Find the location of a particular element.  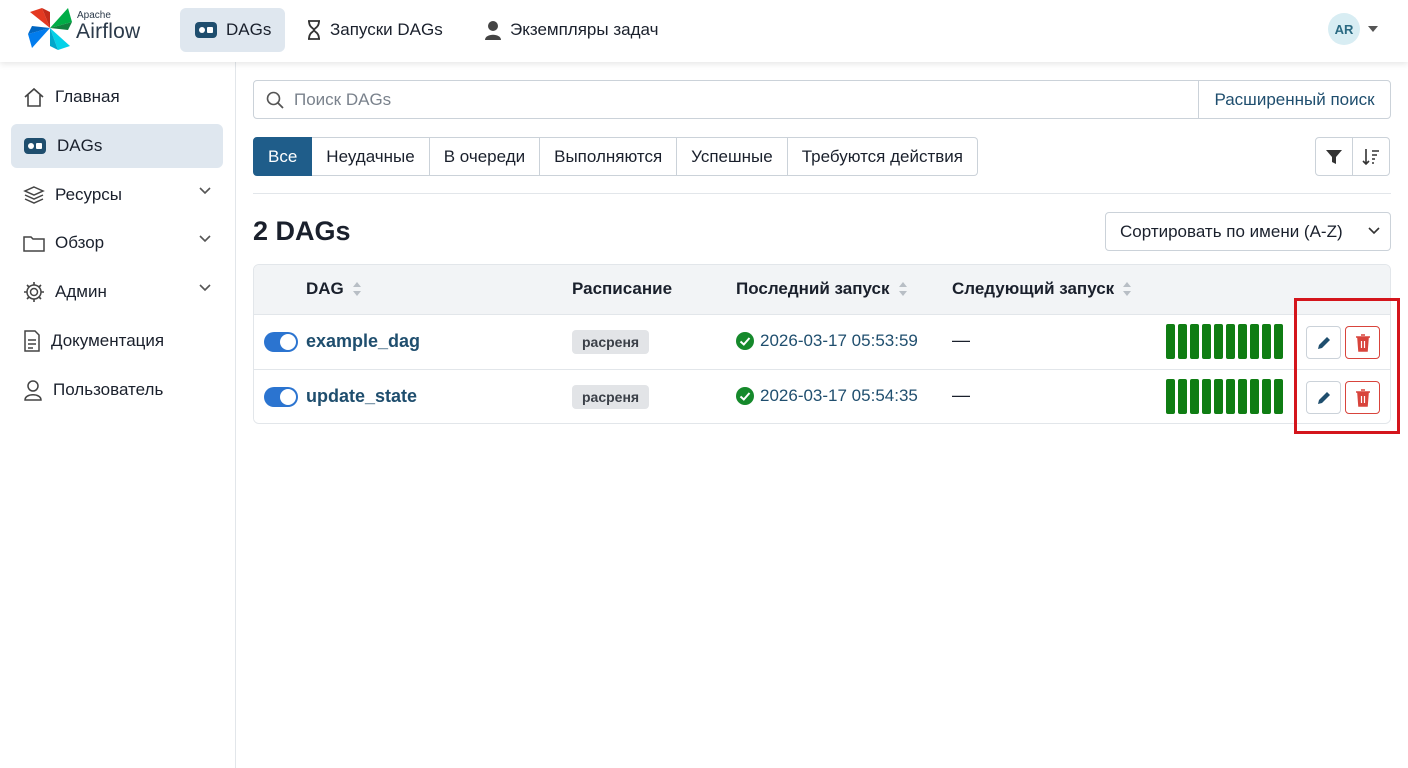

last-run-date: 2026-03-17 05:53:59 is located at coordinates (839, 340).